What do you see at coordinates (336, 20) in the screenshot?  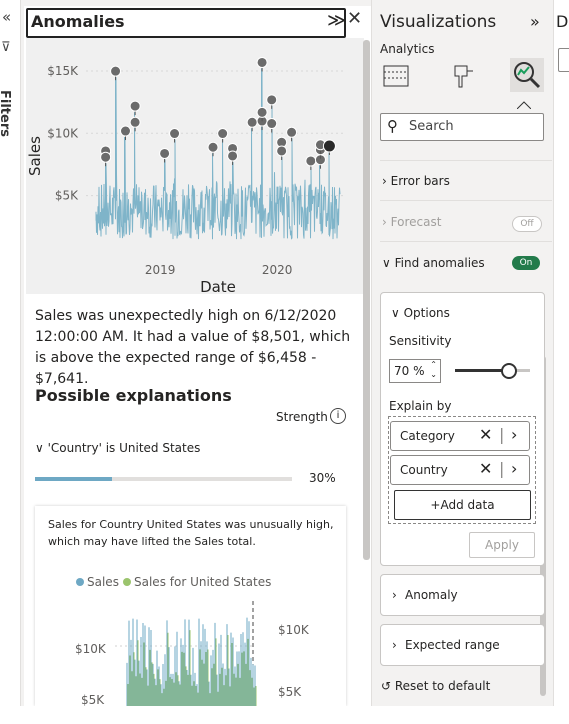 I see `expand-pane-icon: ≫` at bounding box center [336, 20].